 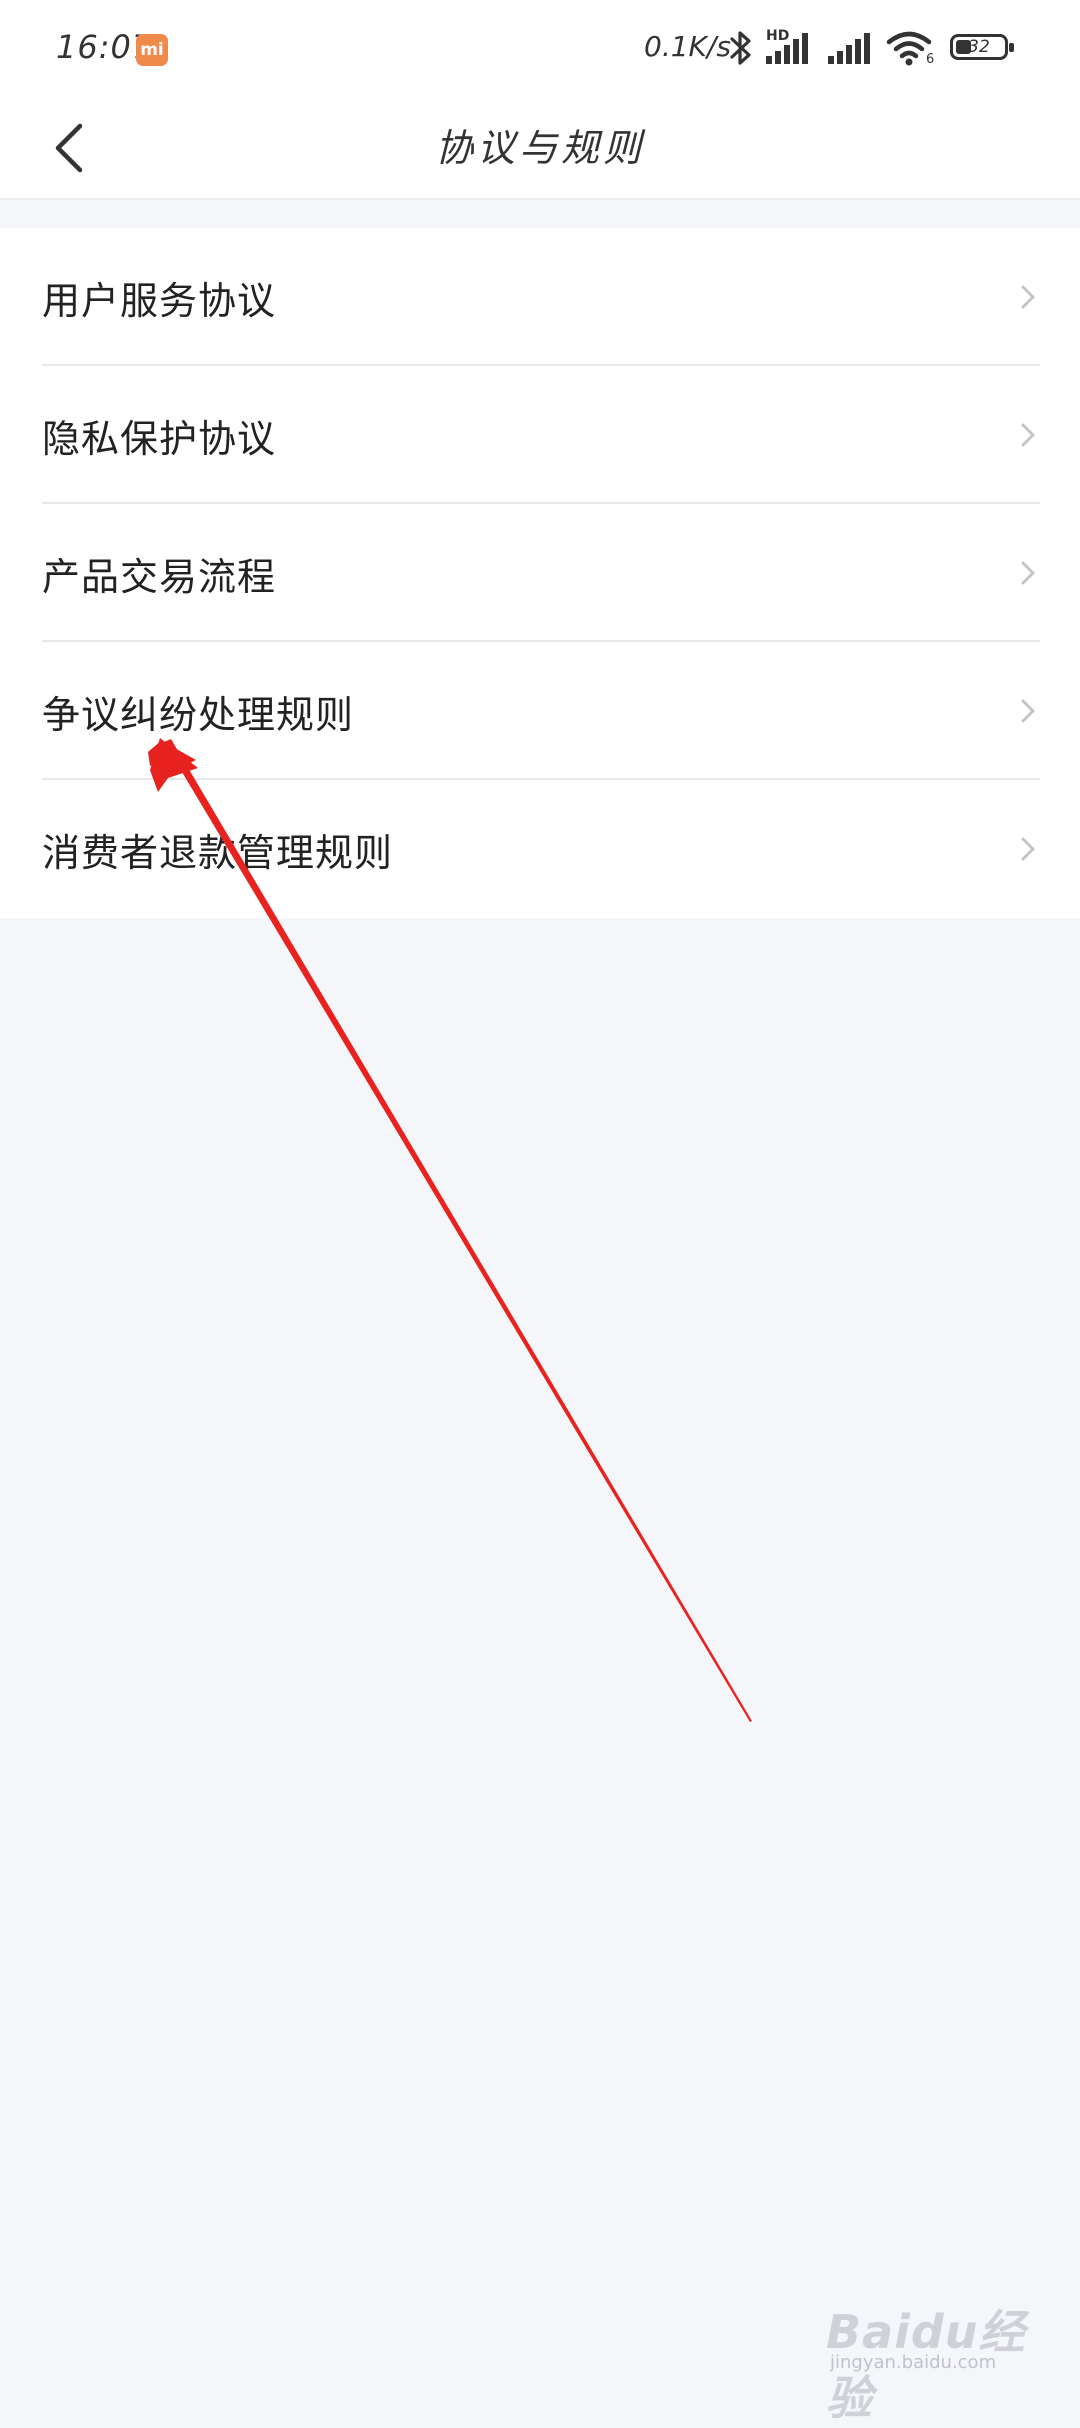 I want to click on network-speed: 0.1K/s, so click(x=687, y=46).